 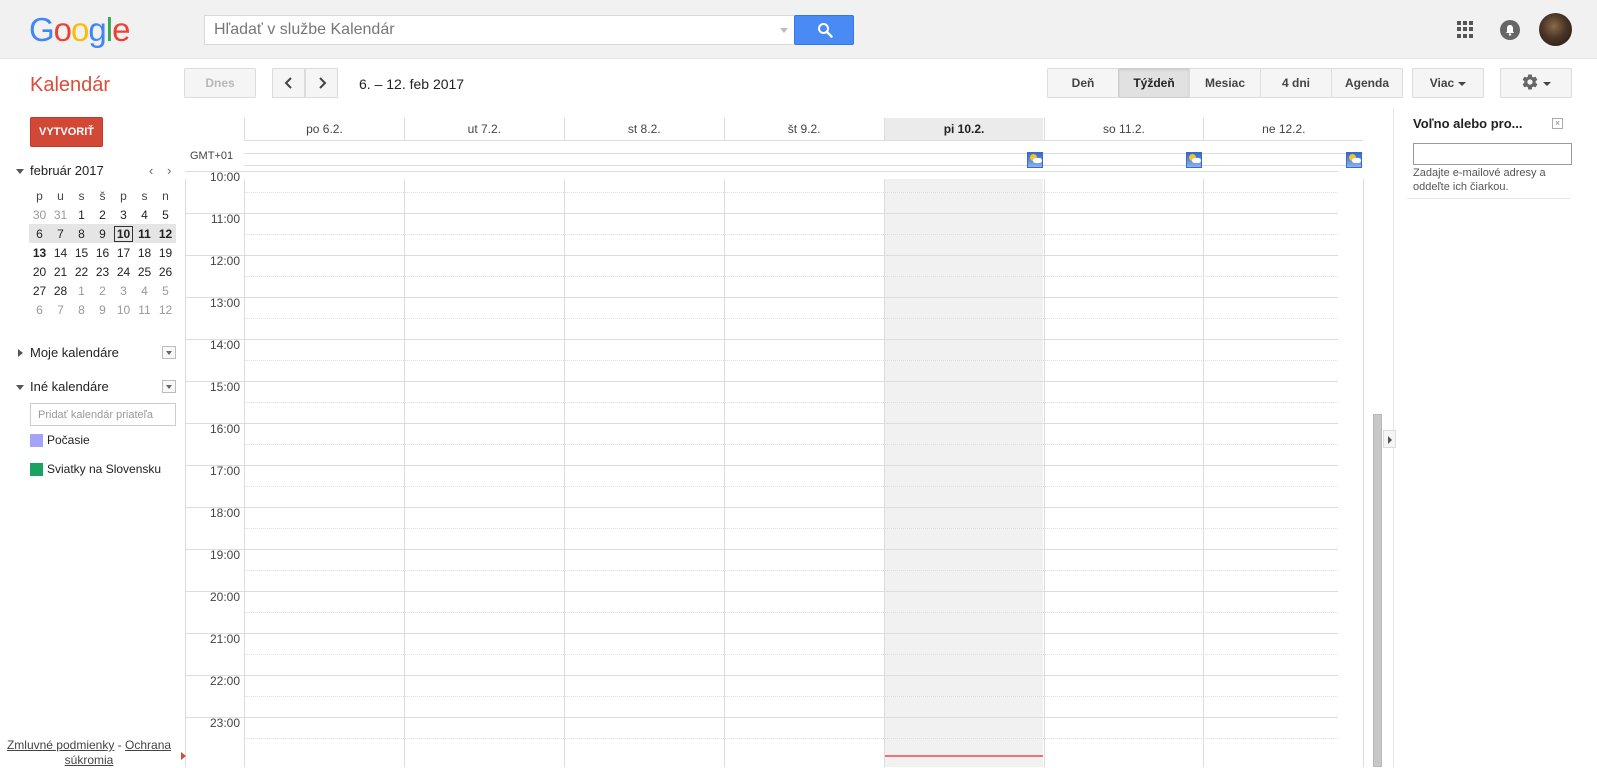 What do you see at coordinates (963, 473) in the screenshot?
I see `today-column` at bounding box center [963, 473].